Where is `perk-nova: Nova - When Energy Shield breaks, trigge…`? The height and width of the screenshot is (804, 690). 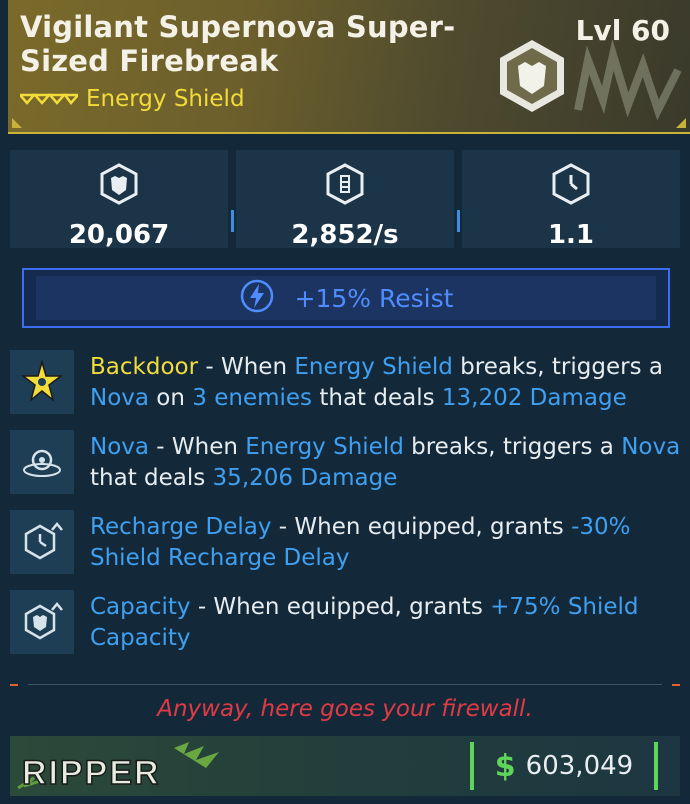
perk-nova: Nova - When Energy Shield breaks, trigge… is located at coordinates (345, 465).